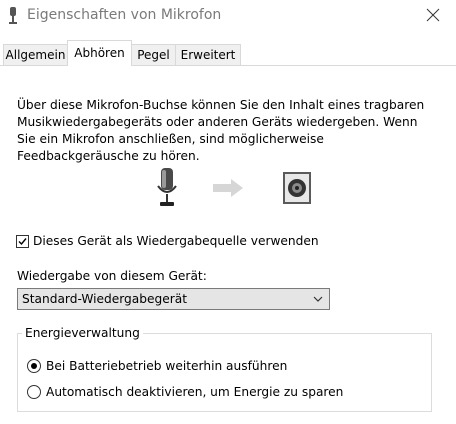 This screenshot has height=424, width=456. I want to click on tab-allgemein: Allgemein, so click(35, 54).